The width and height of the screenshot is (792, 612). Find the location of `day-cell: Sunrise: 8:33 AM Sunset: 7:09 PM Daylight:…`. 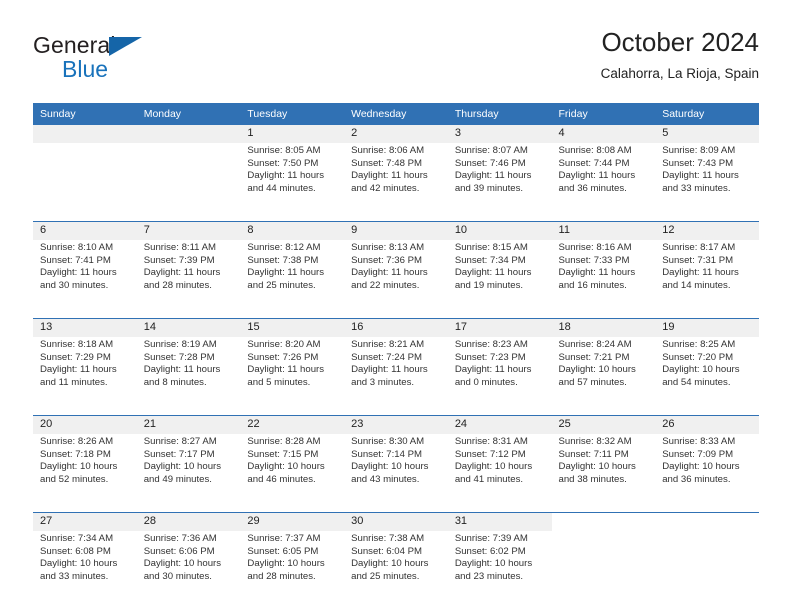

day-cell: Sunrise: 8:33 AM Sunset: 7:09 PM Daylight:… is located at coordinates (707, 473).